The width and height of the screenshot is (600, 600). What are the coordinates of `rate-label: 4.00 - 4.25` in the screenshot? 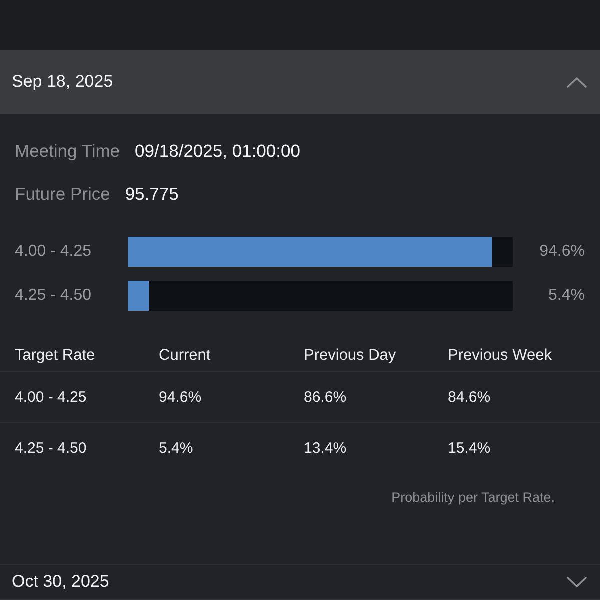 It's located at (53, 252).